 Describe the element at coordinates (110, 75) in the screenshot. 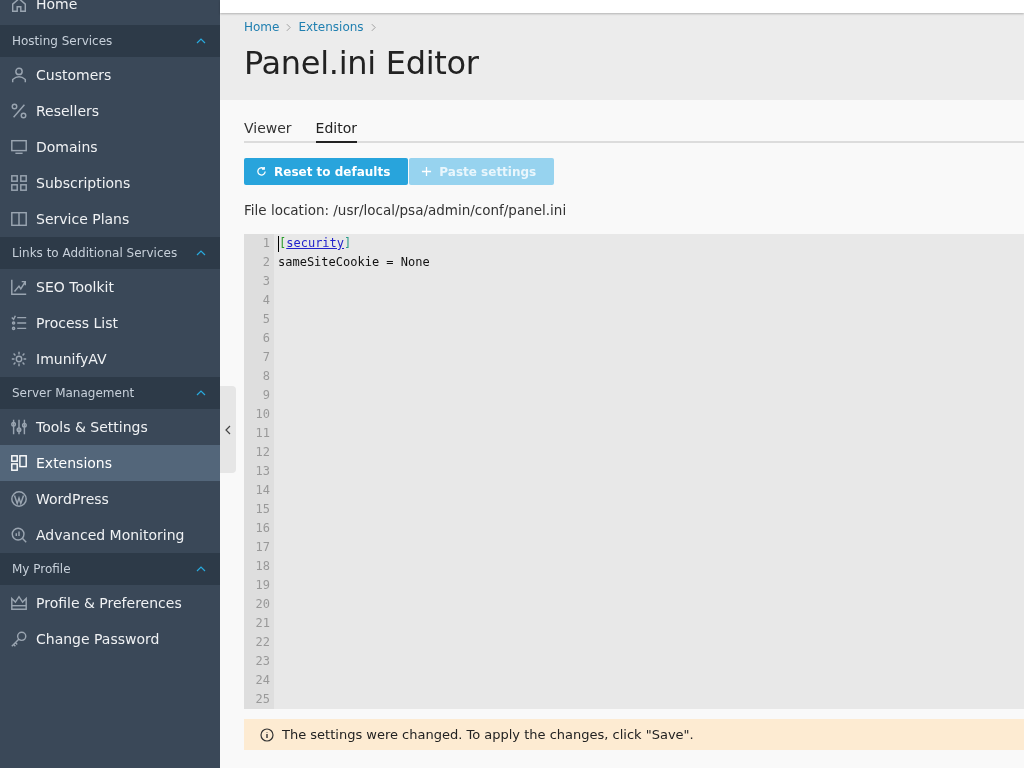

I see `sidebar-item: Customers` at that location.